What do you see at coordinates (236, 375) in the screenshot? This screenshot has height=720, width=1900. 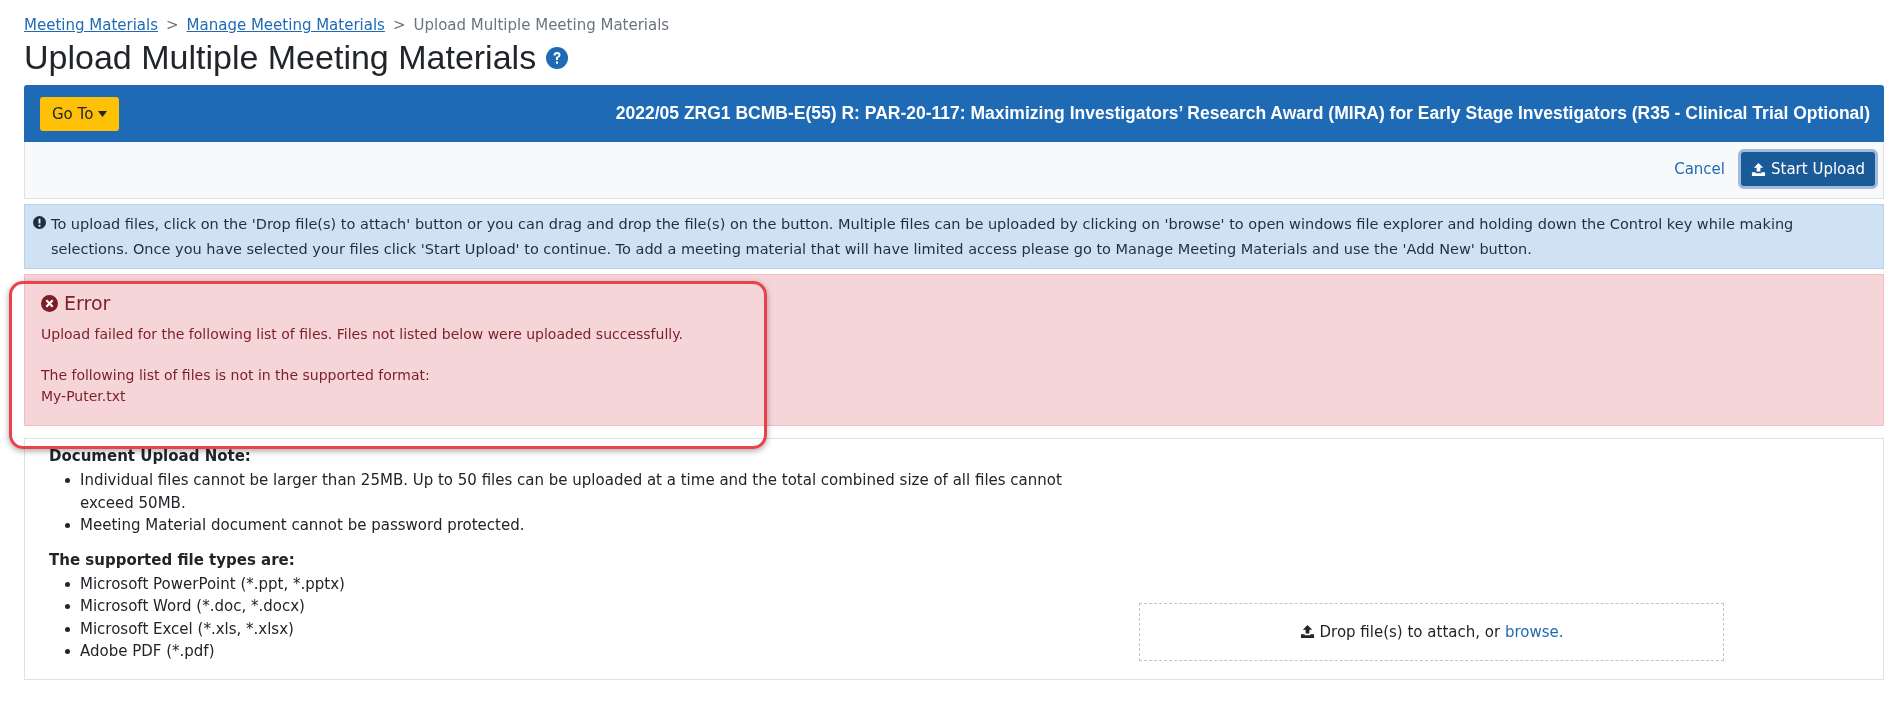 I see `error-format-heading: The following list of files is not in the supported format:` at bounding box center [236, 375].